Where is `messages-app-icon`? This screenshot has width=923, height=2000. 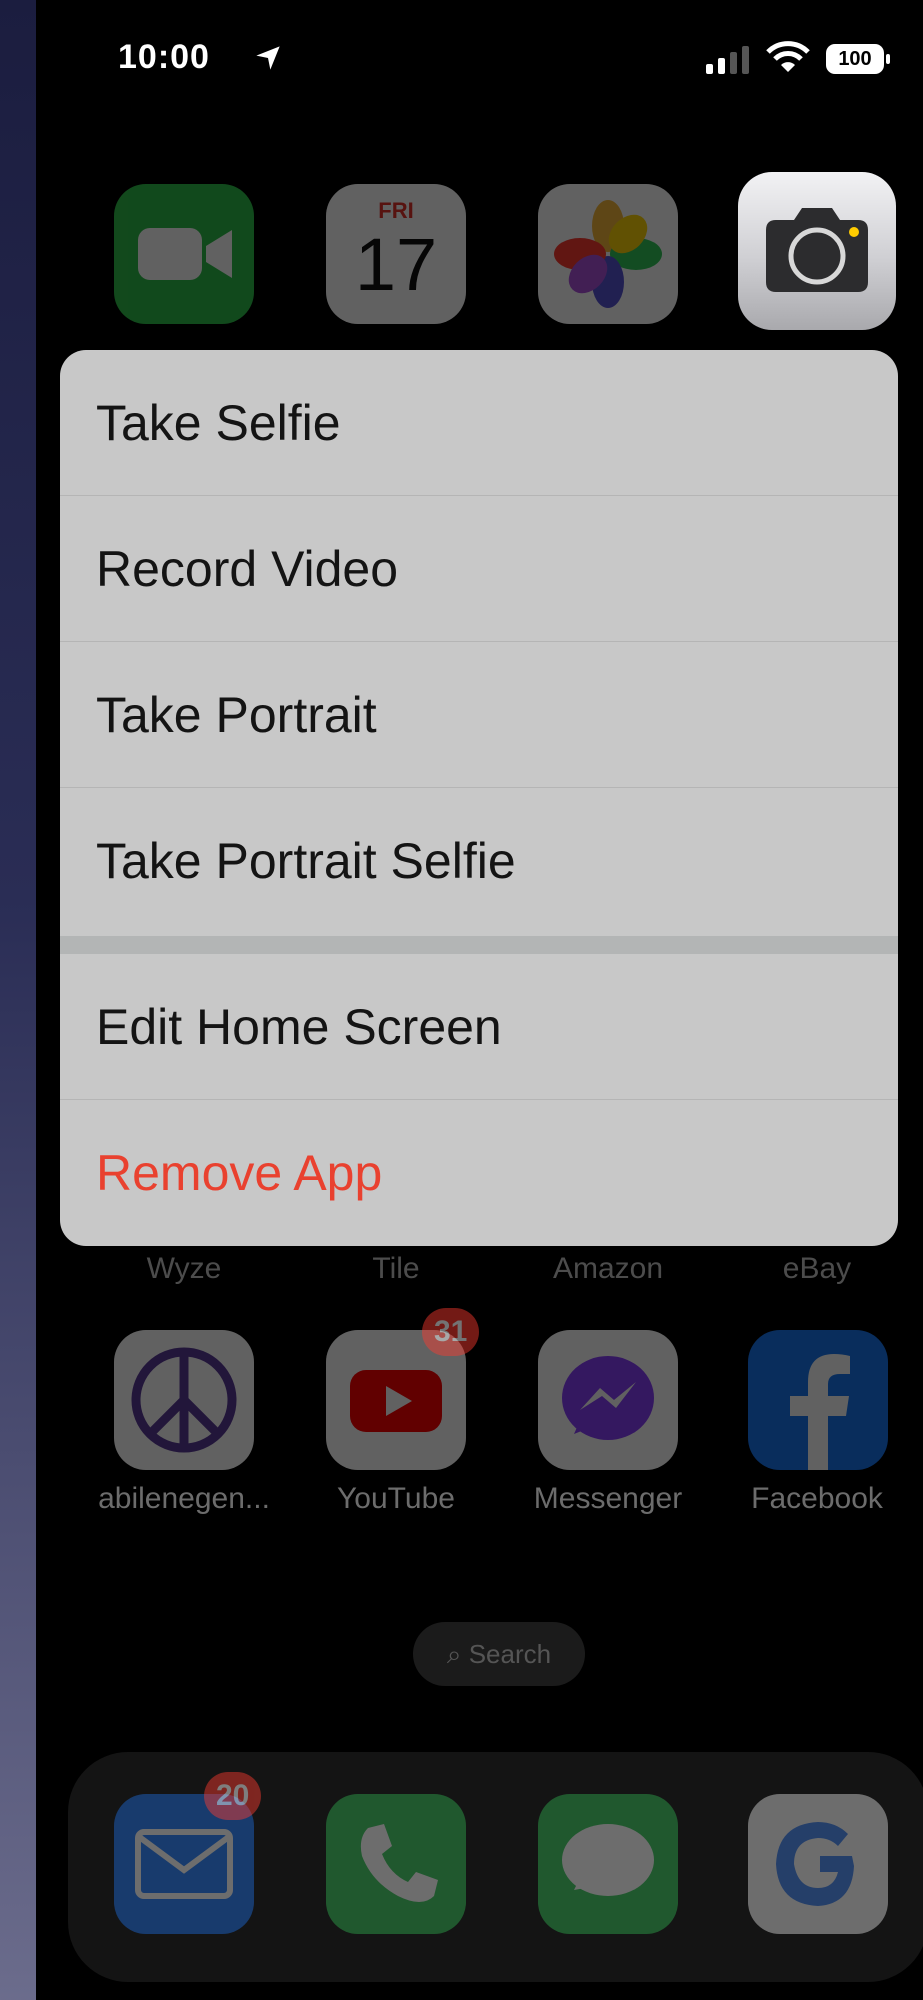 messages-app-icon is located at coordinates (608, 1864).